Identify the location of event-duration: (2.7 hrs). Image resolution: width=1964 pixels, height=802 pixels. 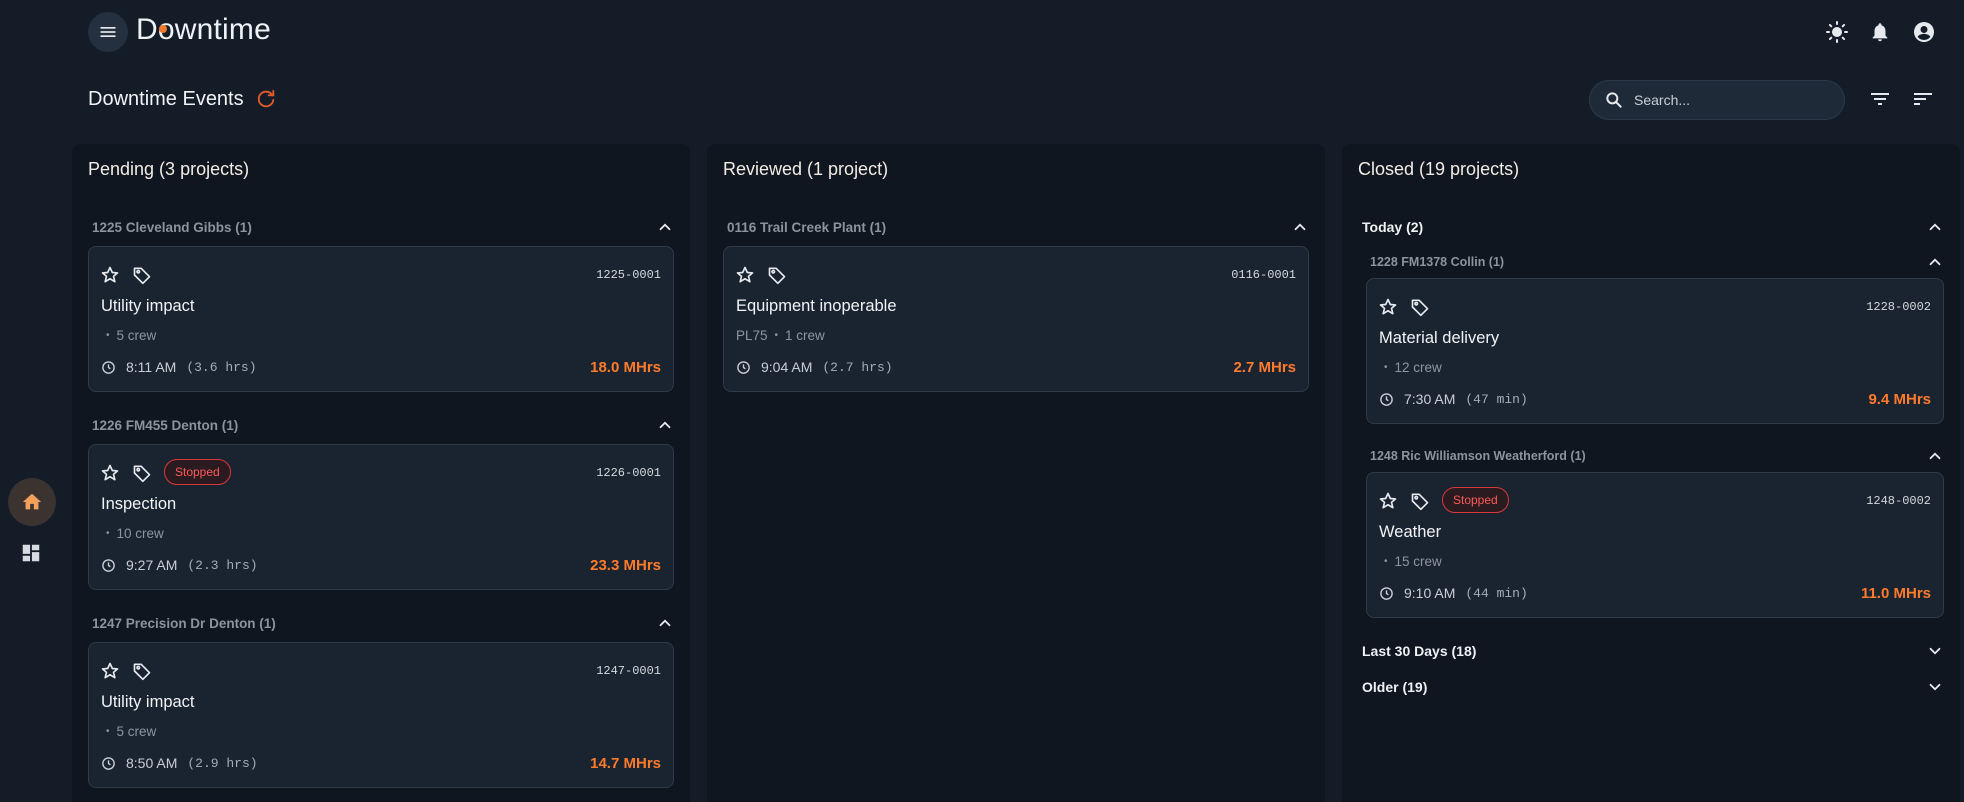
(857, 367).